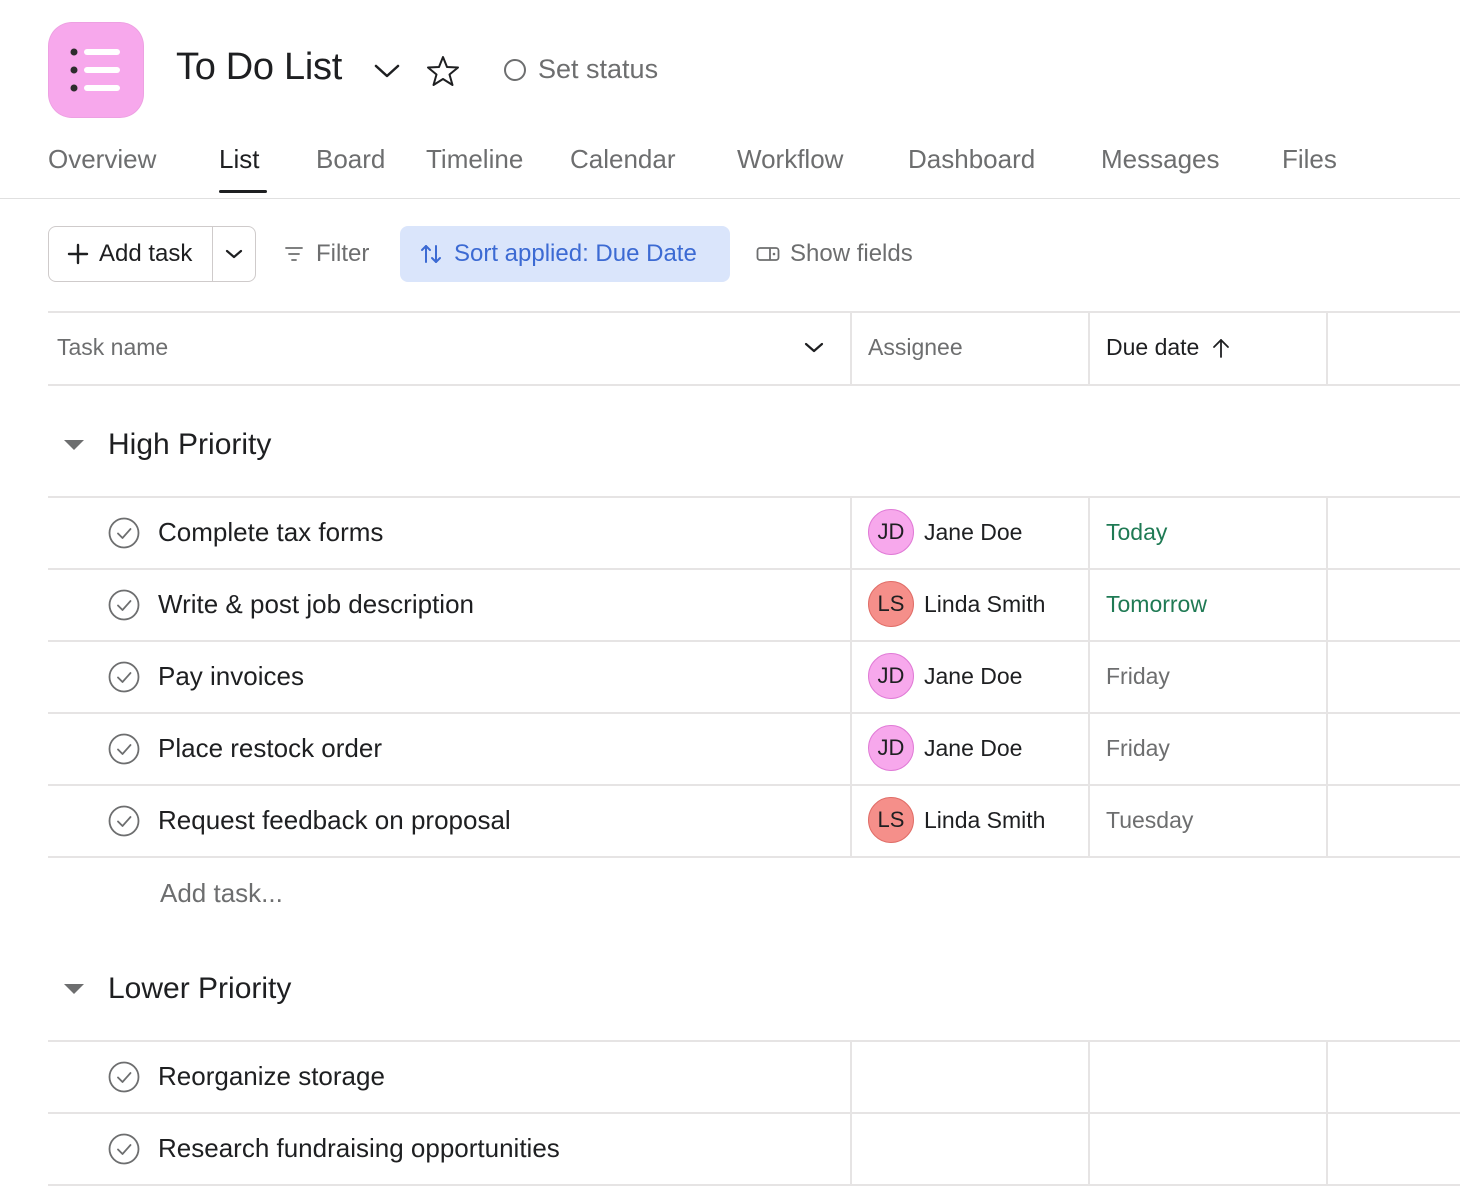  What do you see at coordinates (754, 533) in the screenshot?
I see `table-row: Complete tax forms JD Jane Doe Today` at bounding box center [754, 533].